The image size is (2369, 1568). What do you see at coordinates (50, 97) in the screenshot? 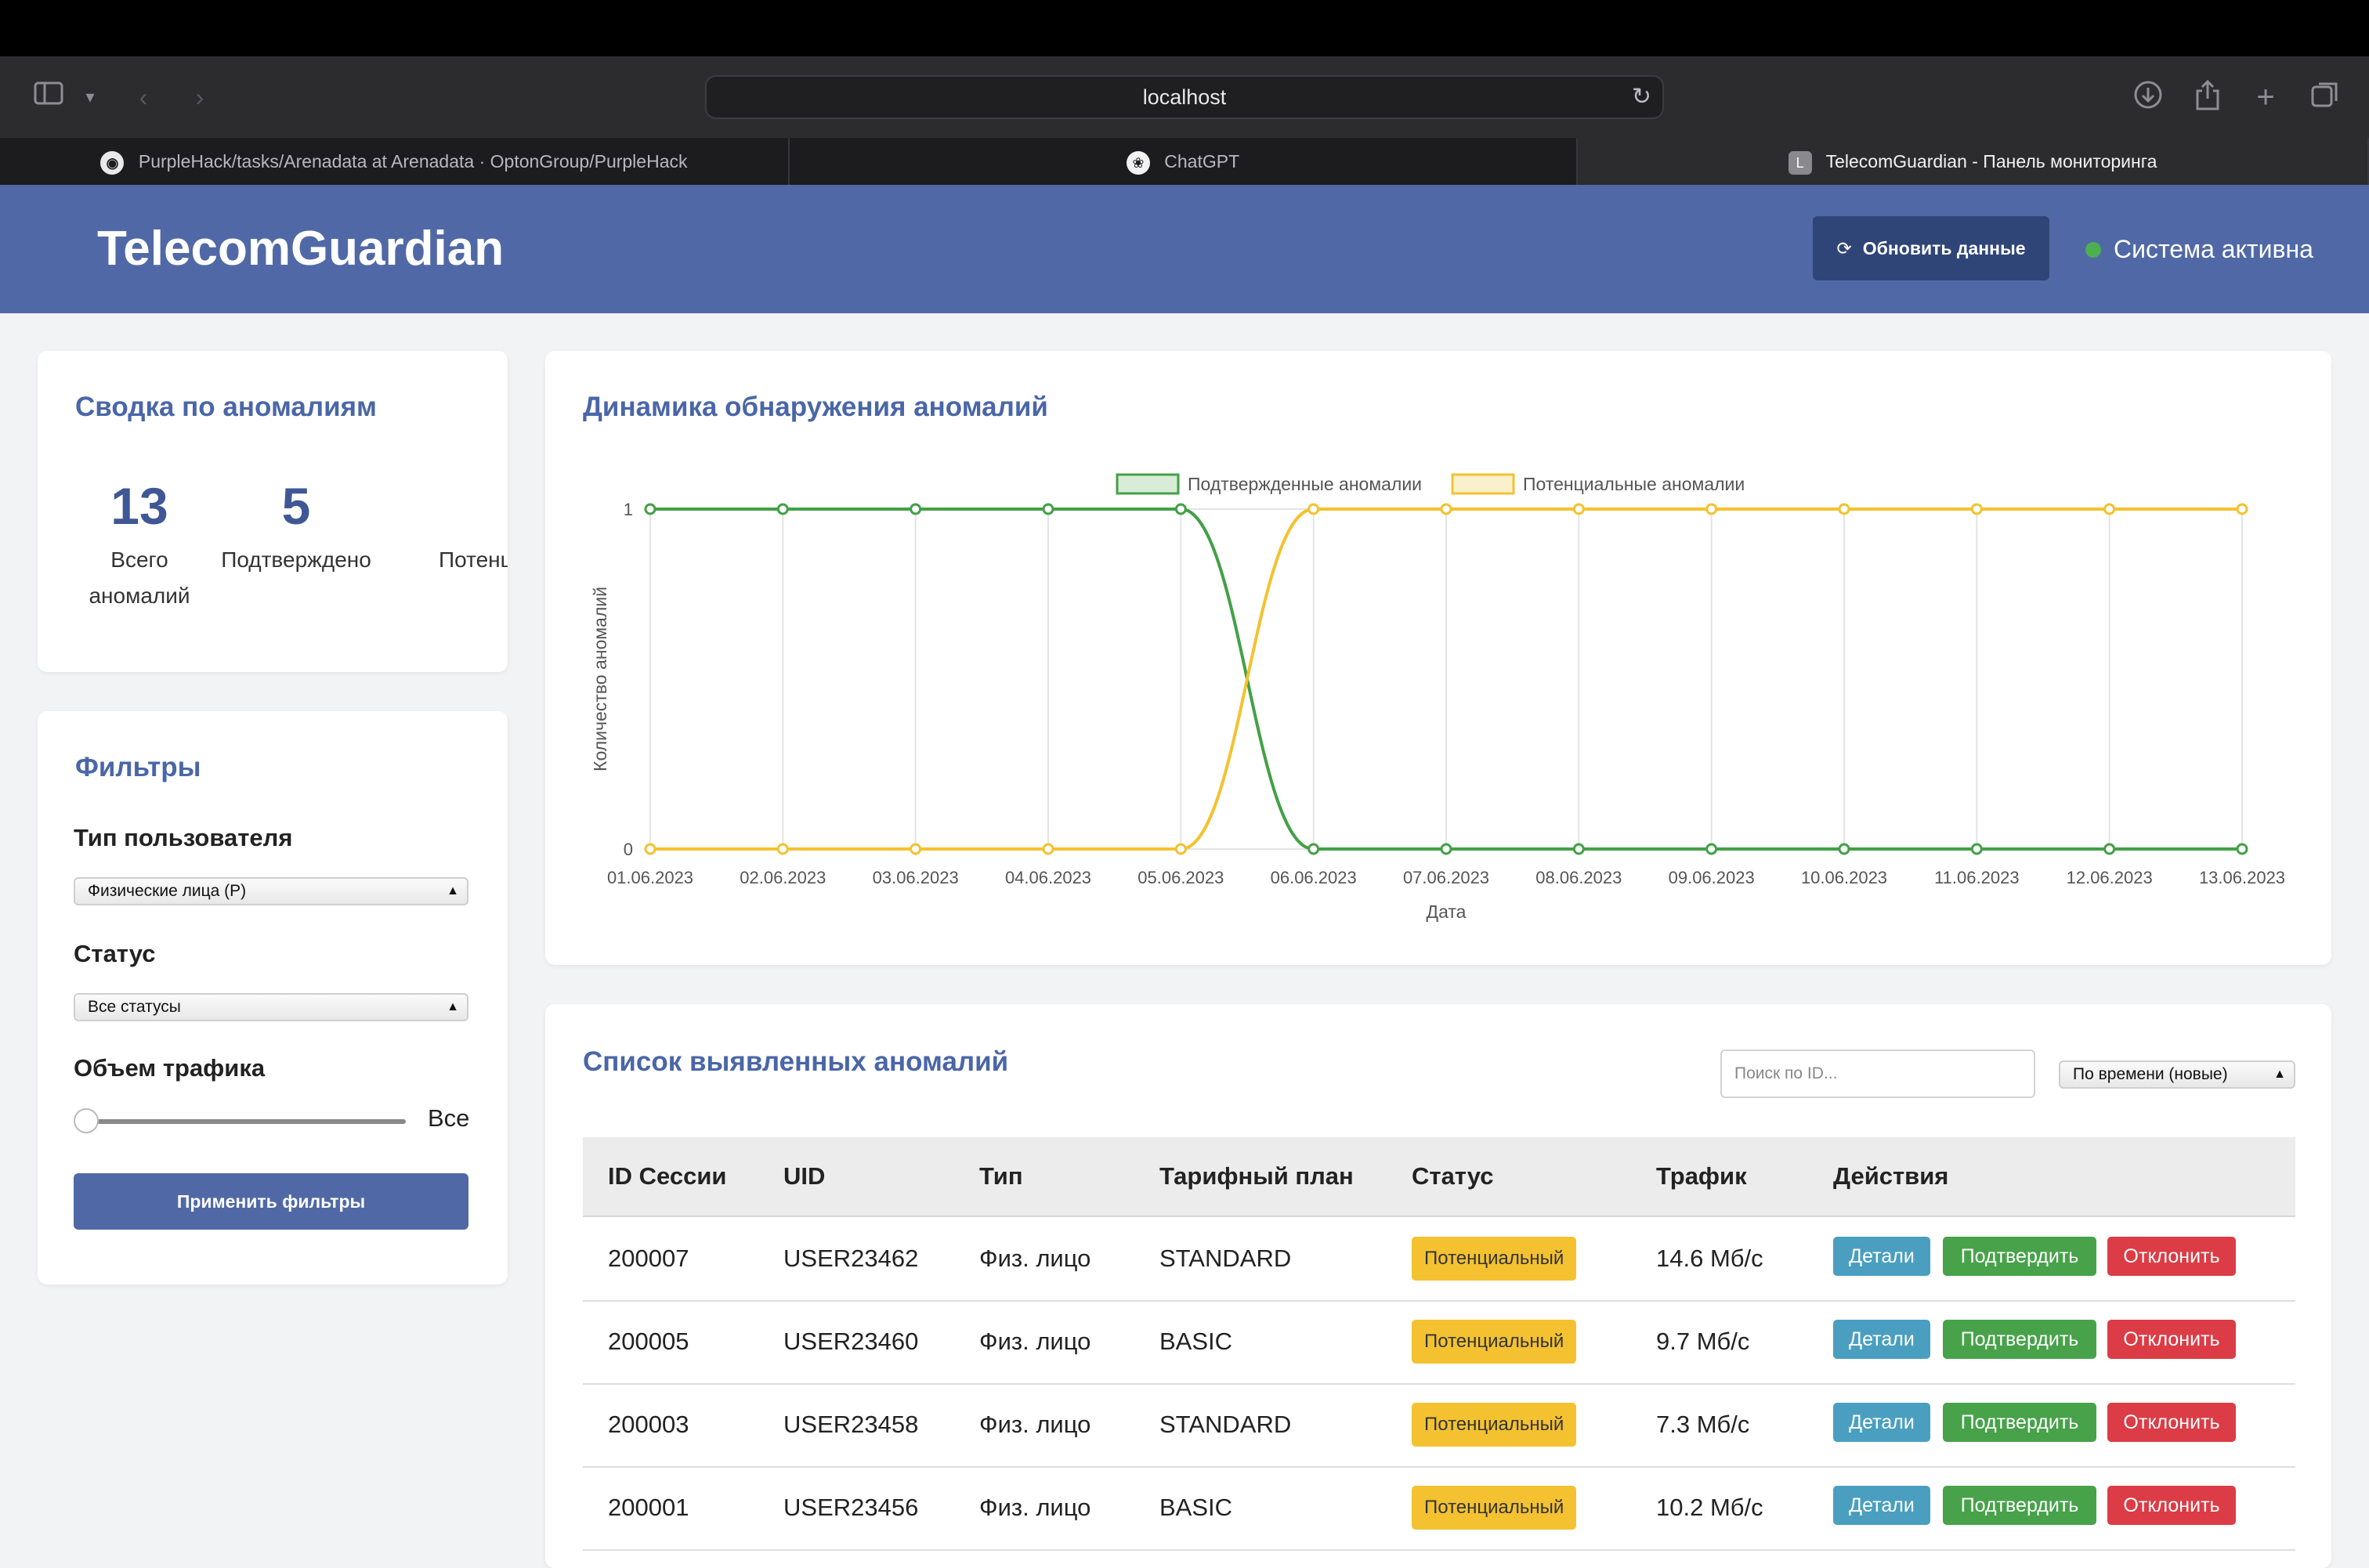
I see `sidebar-toggle-icon` at bounding box center [50, 97].